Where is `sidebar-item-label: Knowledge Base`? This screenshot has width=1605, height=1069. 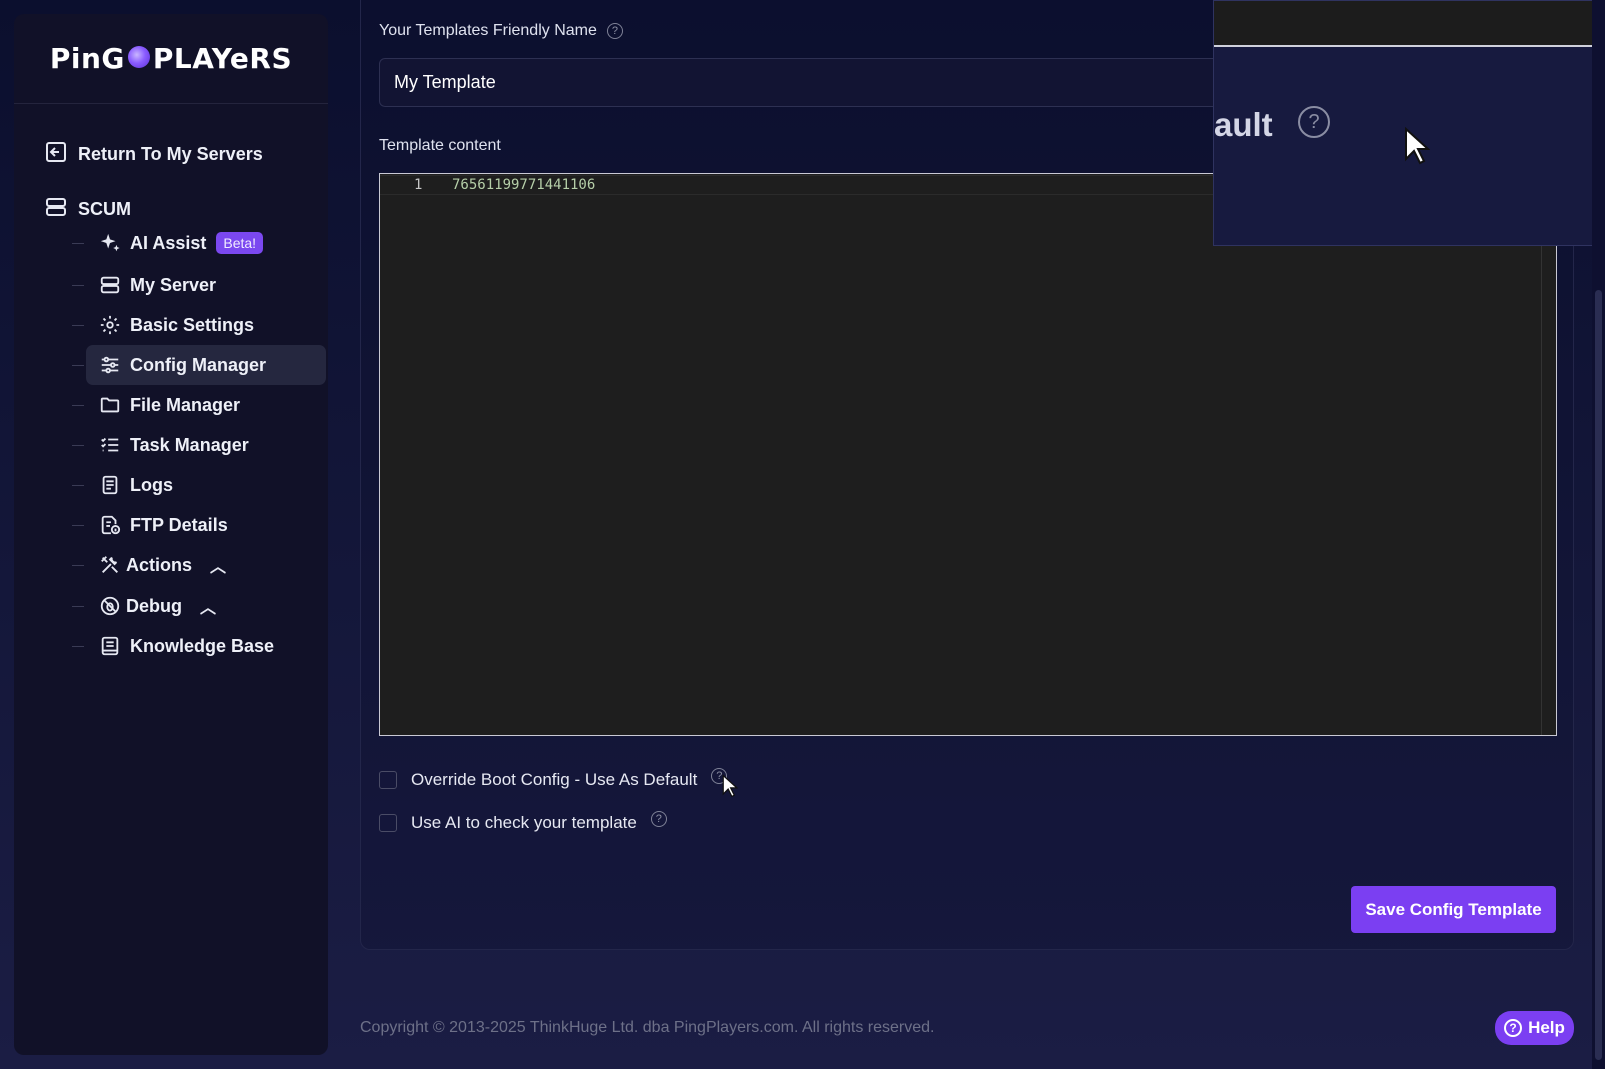
sidebar-item-label: Knowledge Base is located at coordinates (202, 645).